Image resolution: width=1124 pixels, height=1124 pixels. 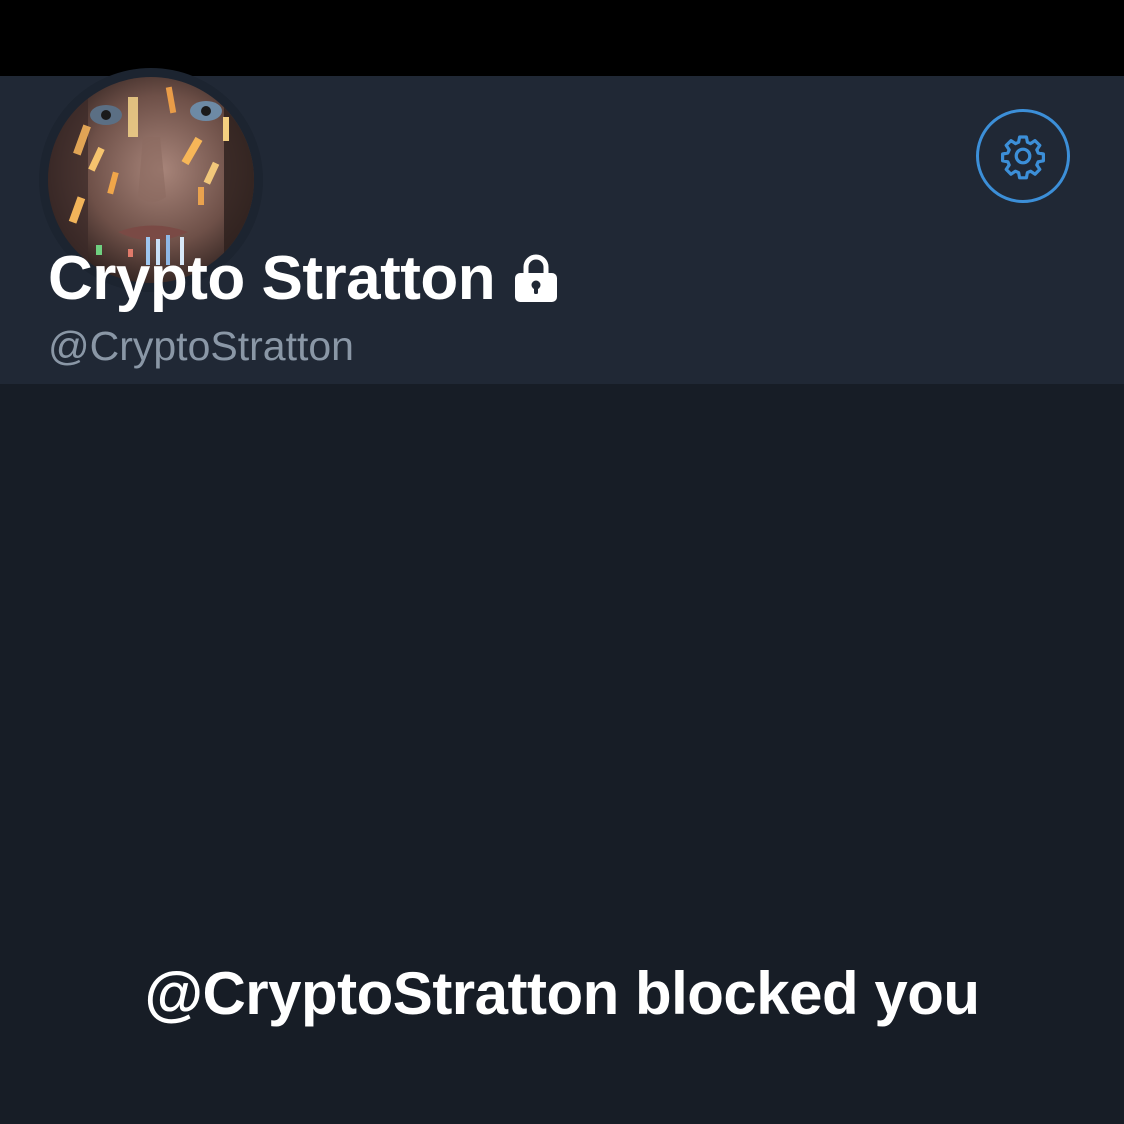 What do you see at coordinates (562, 993) in the screenshot?
I see `blocked-message: @CryptoStratton blocked you` at bounding box center [562, 993].